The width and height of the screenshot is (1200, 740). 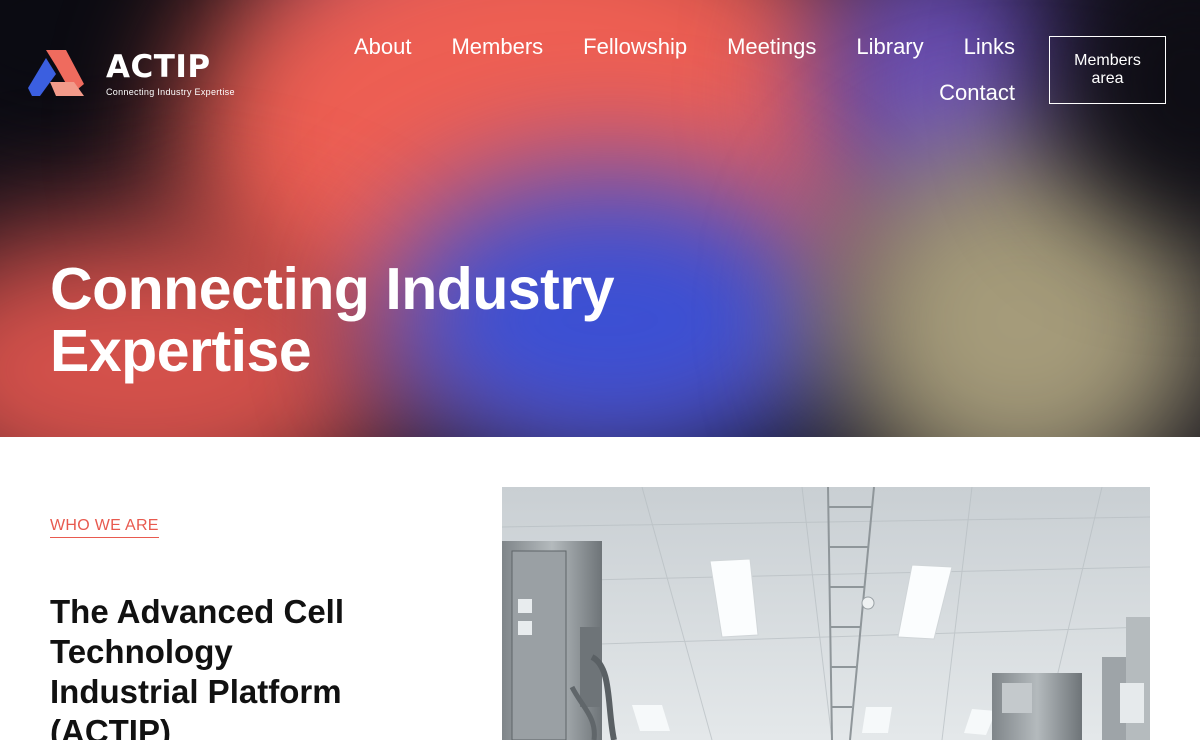 I want to click on nav-contact: Contact, so click(x=977, y=99).